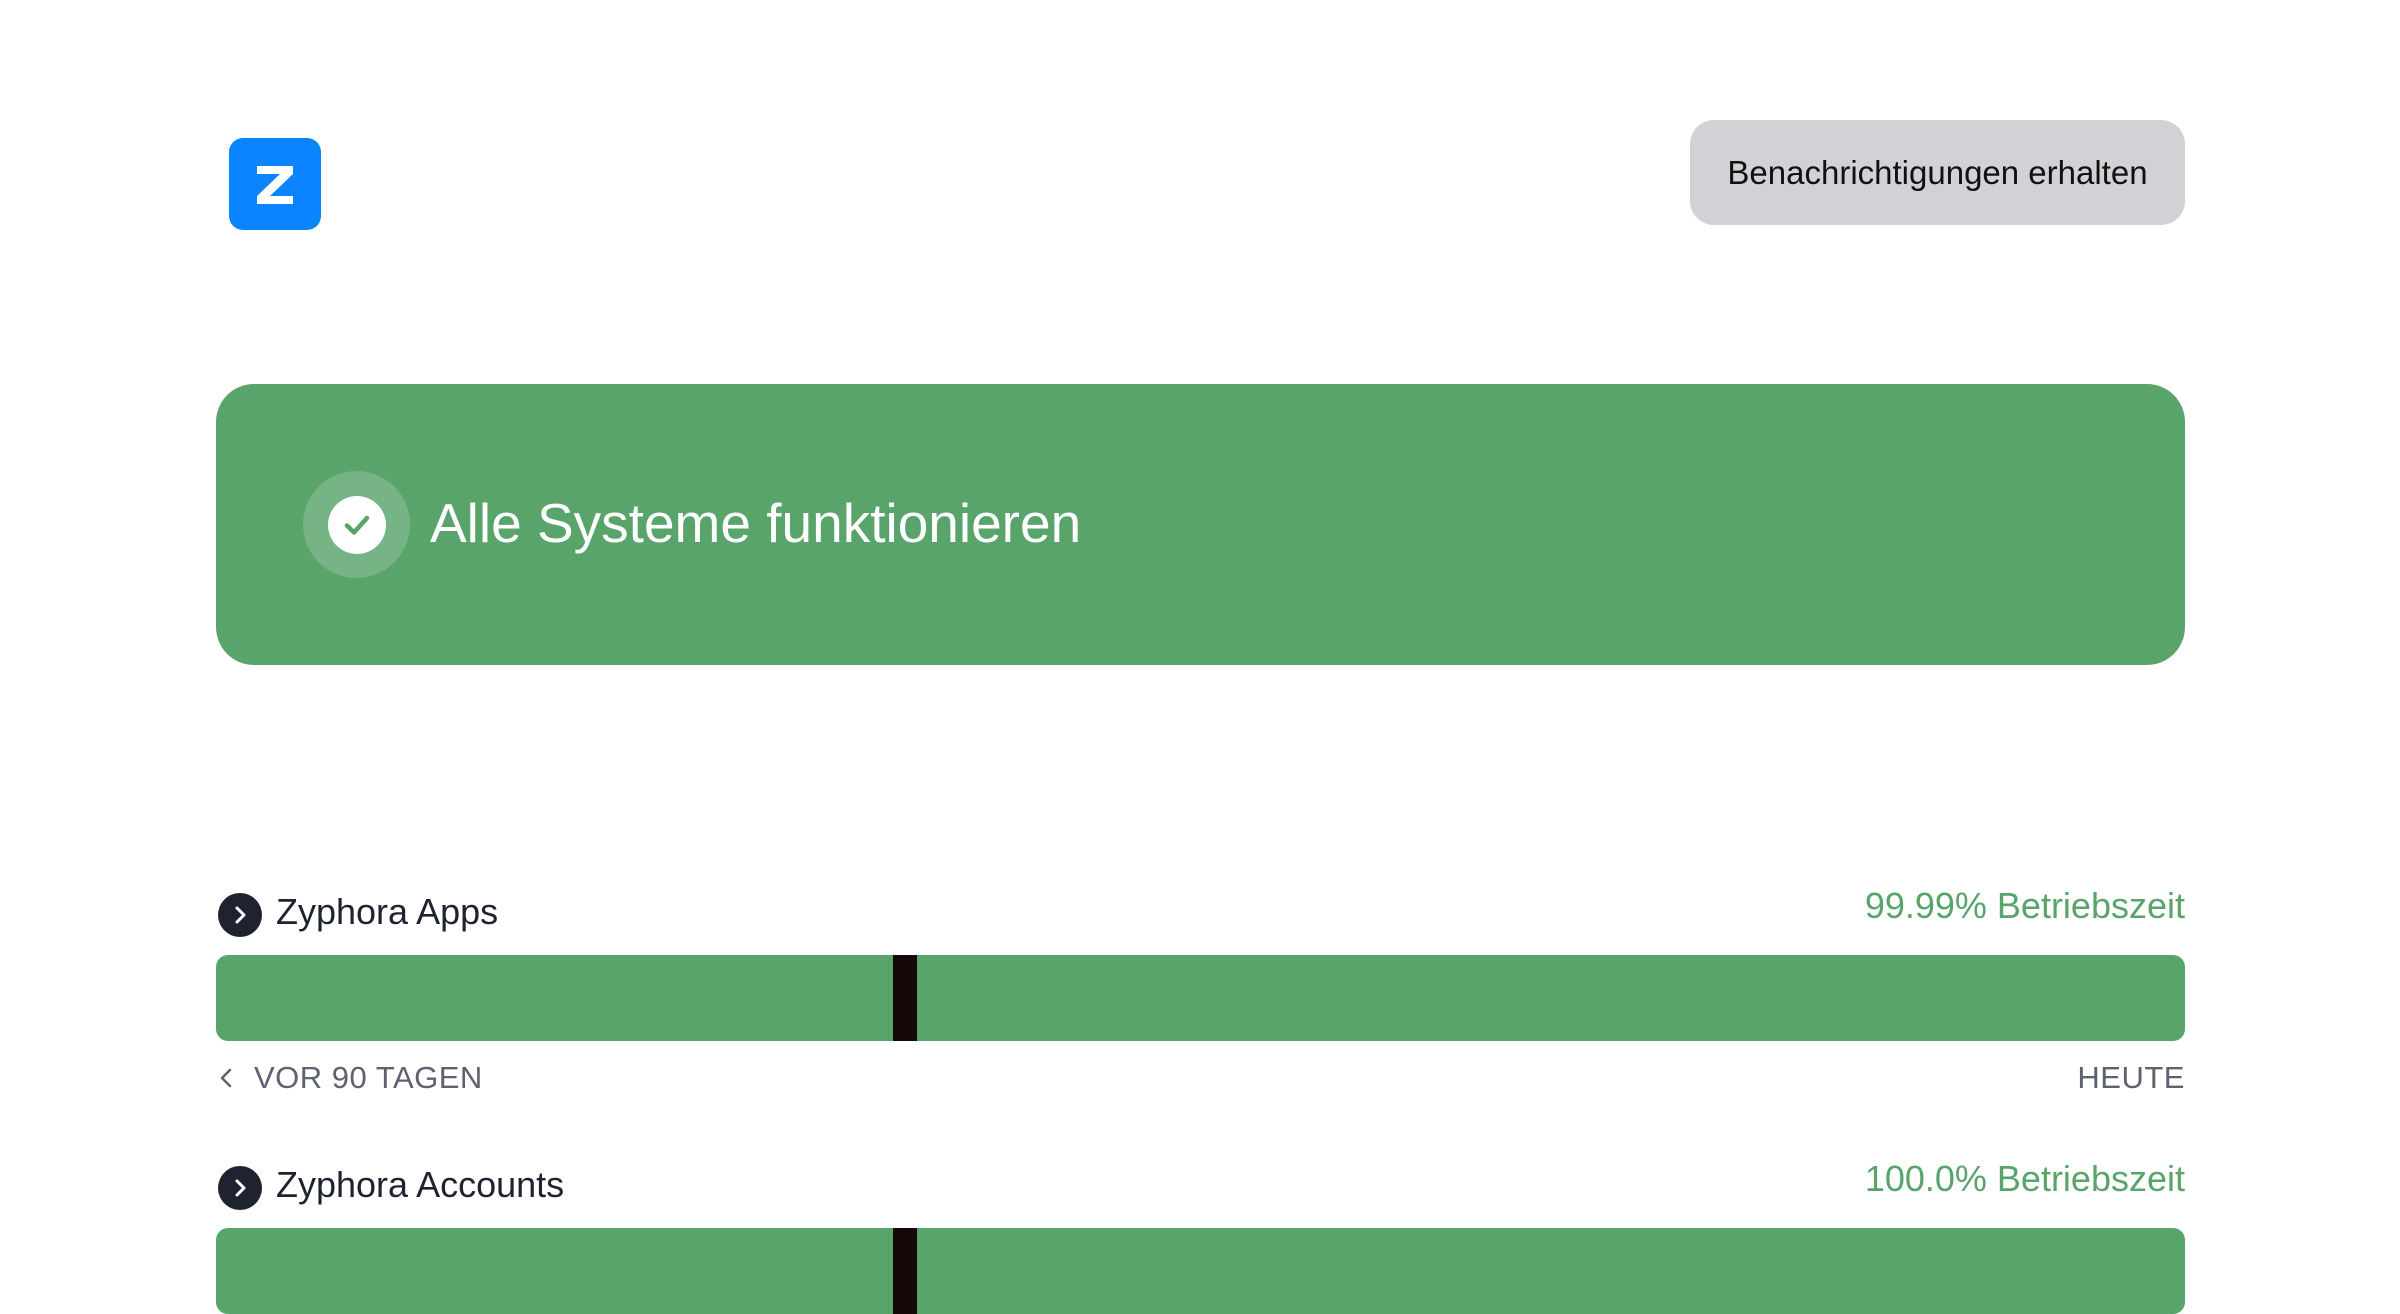  What do you see at coordinates (420, 1184) in the screenshot?
I see `component-name: Zyphora Accounts` at bounding box center [420, 1184].